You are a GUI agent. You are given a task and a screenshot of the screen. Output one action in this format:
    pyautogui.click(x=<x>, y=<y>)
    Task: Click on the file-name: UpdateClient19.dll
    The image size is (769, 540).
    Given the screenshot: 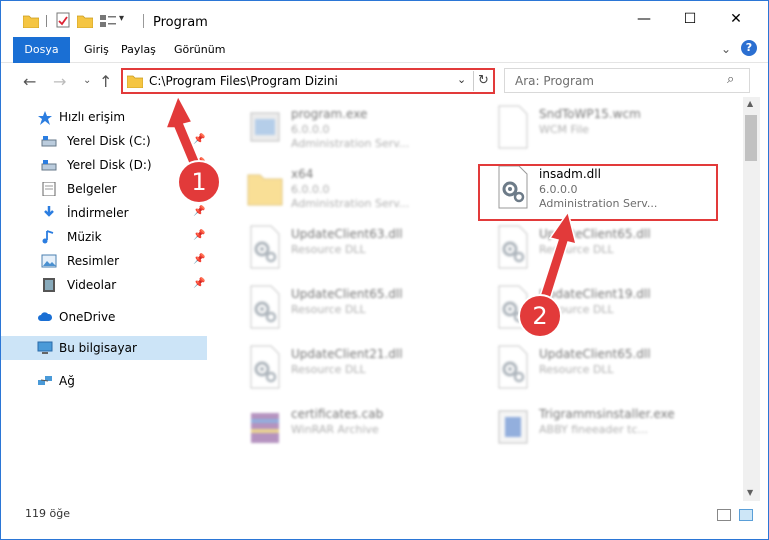 What is the action you would take?
    pyautogui.click(x=595, y=294)
    